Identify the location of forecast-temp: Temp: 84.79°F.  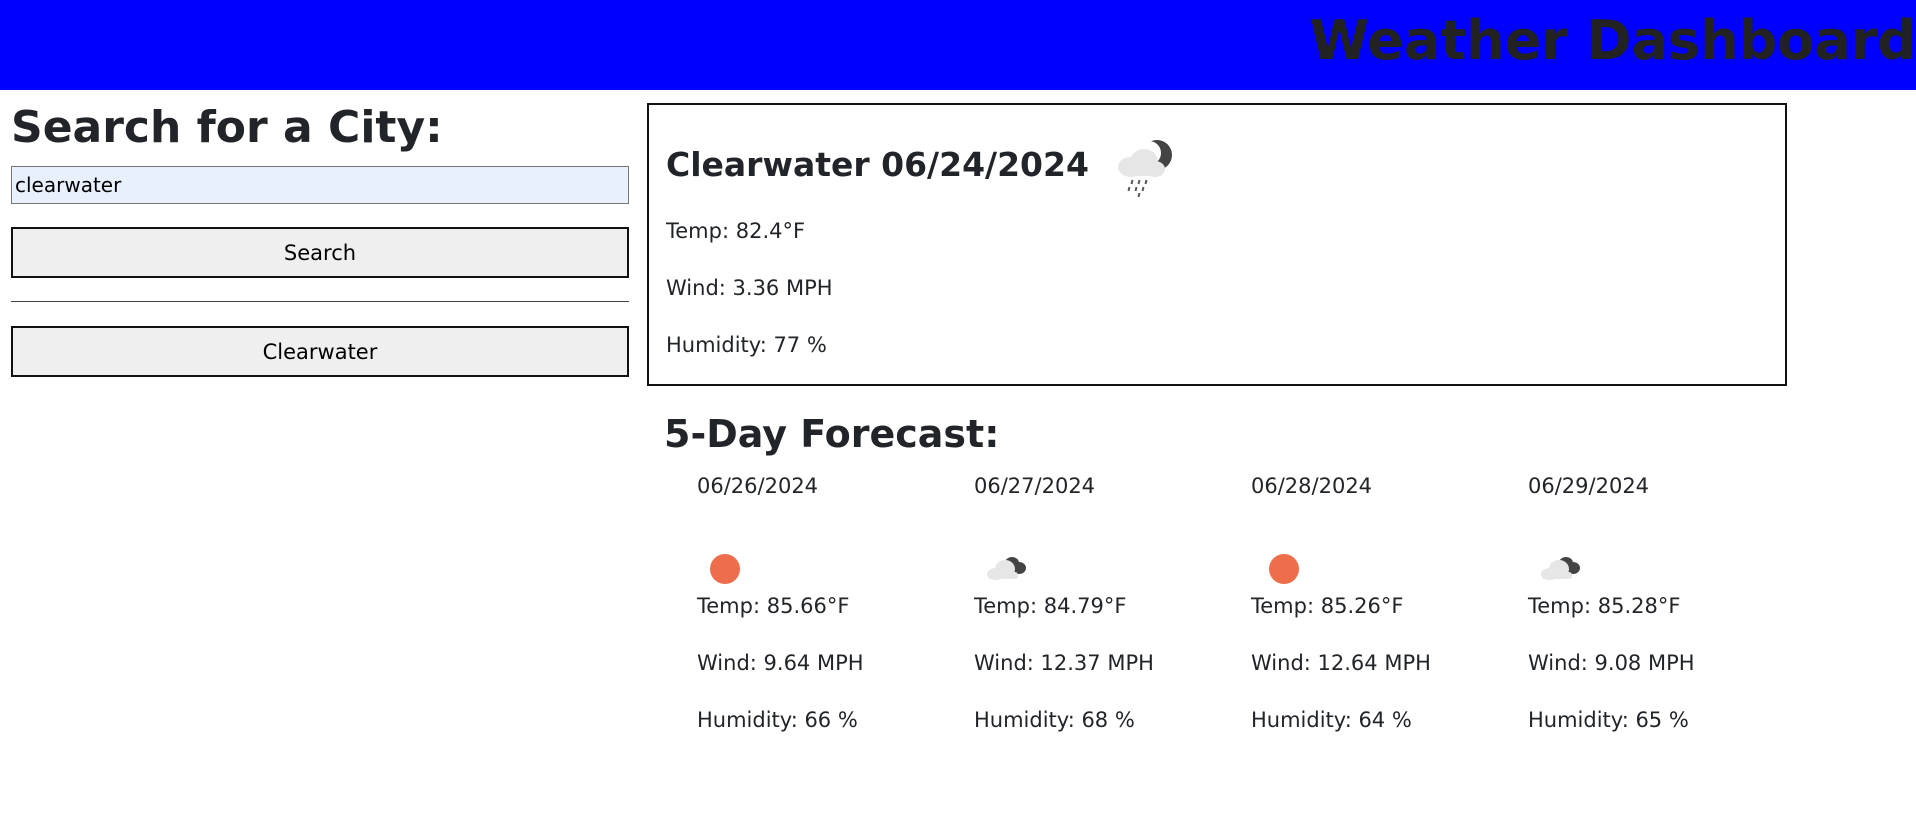
(1050, 606).